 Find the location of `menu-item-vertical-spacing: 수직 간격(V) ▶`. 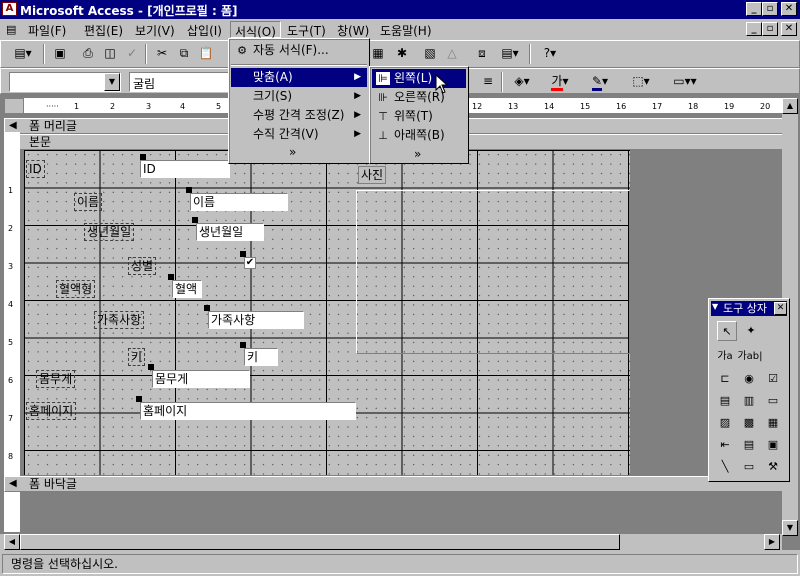

menu-item-vertical-spacing: 수직 간격(V) ▶ is located at coordinates (299, 134).